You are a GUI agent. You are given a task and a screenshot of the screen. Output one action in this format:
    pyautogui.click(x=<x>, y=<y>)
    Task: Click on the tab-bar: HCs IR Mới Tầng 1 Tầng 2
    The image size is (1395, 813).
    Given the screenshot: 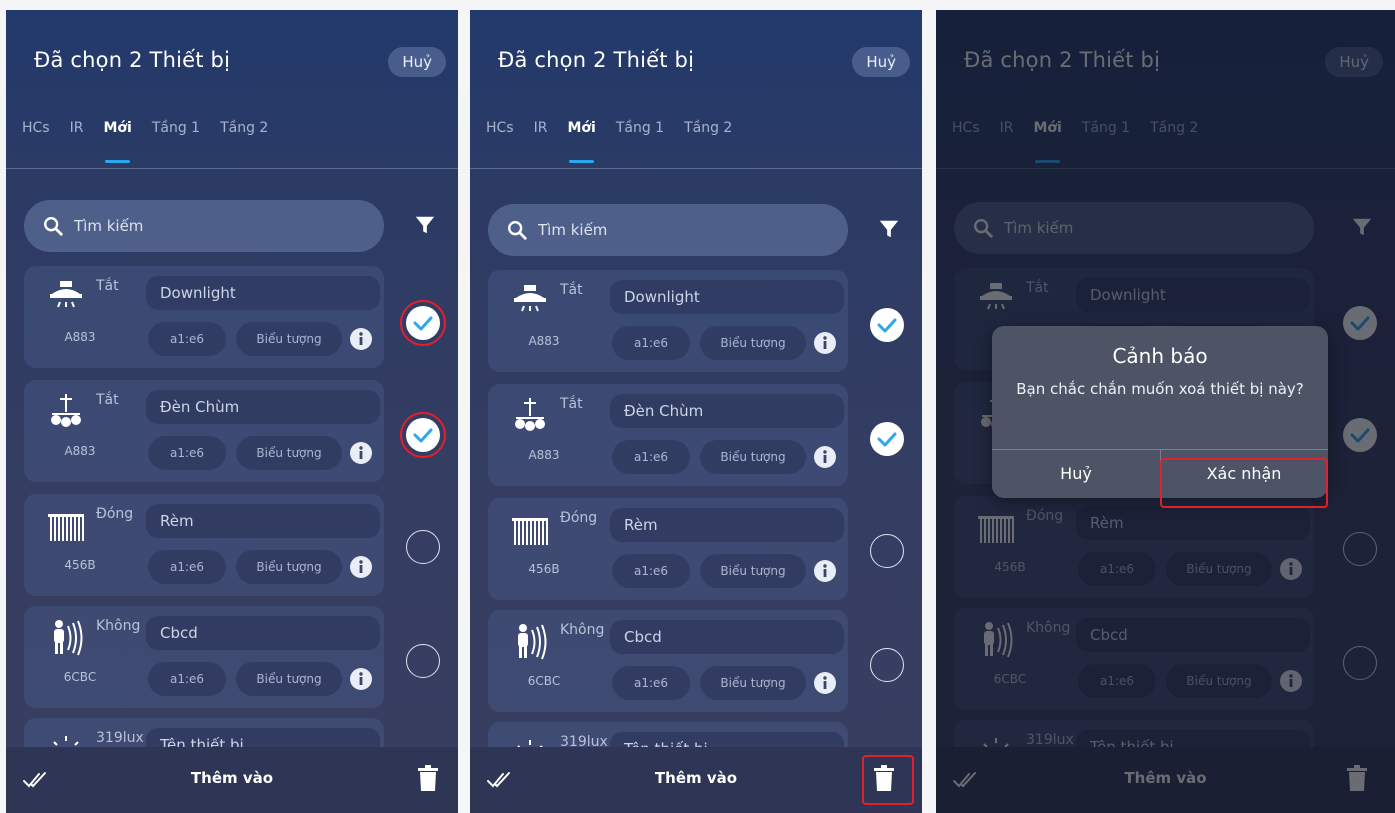 What is the action you would take?
    pyautogui.click(x=145, y=141)
    